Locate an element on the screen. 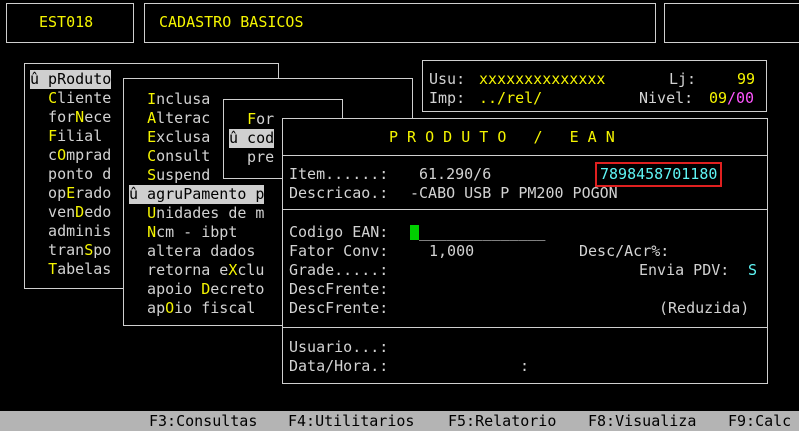 This screenshot has width=799, height=431. product-menu-item-hotkey: E is located at coordinates (152, 137).